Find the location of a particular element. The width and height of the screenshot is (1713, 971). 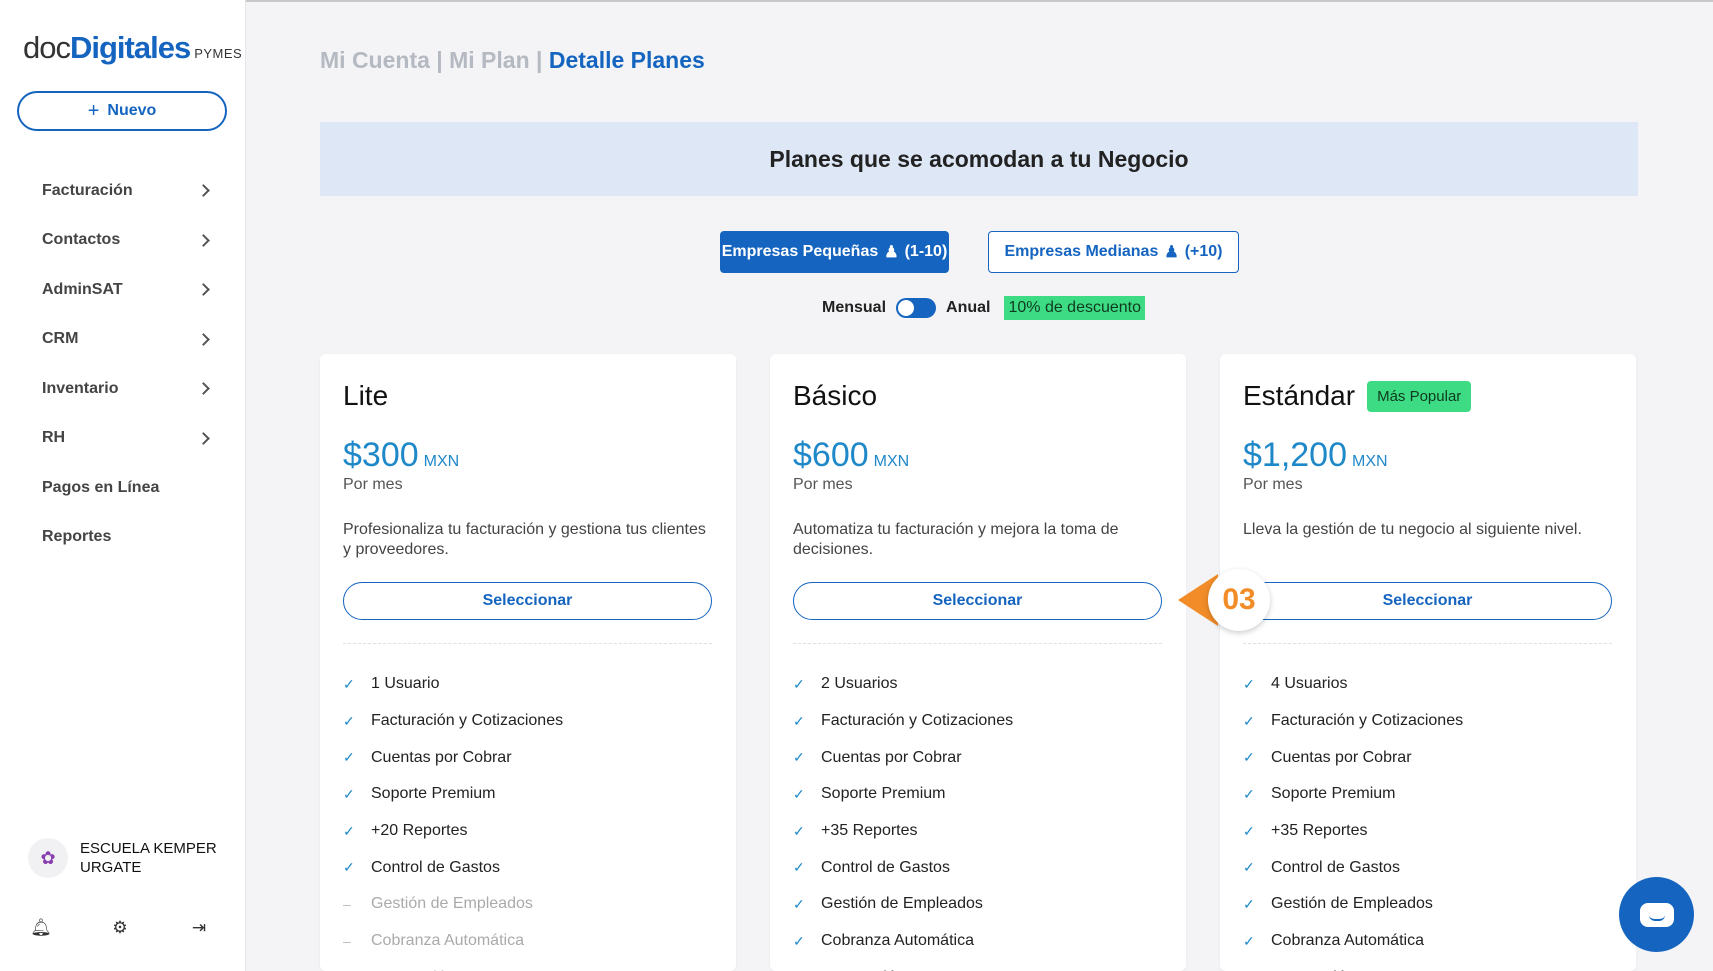

sidebar-item-adminsat: AdminSAT is located at coordinates (123, 290).